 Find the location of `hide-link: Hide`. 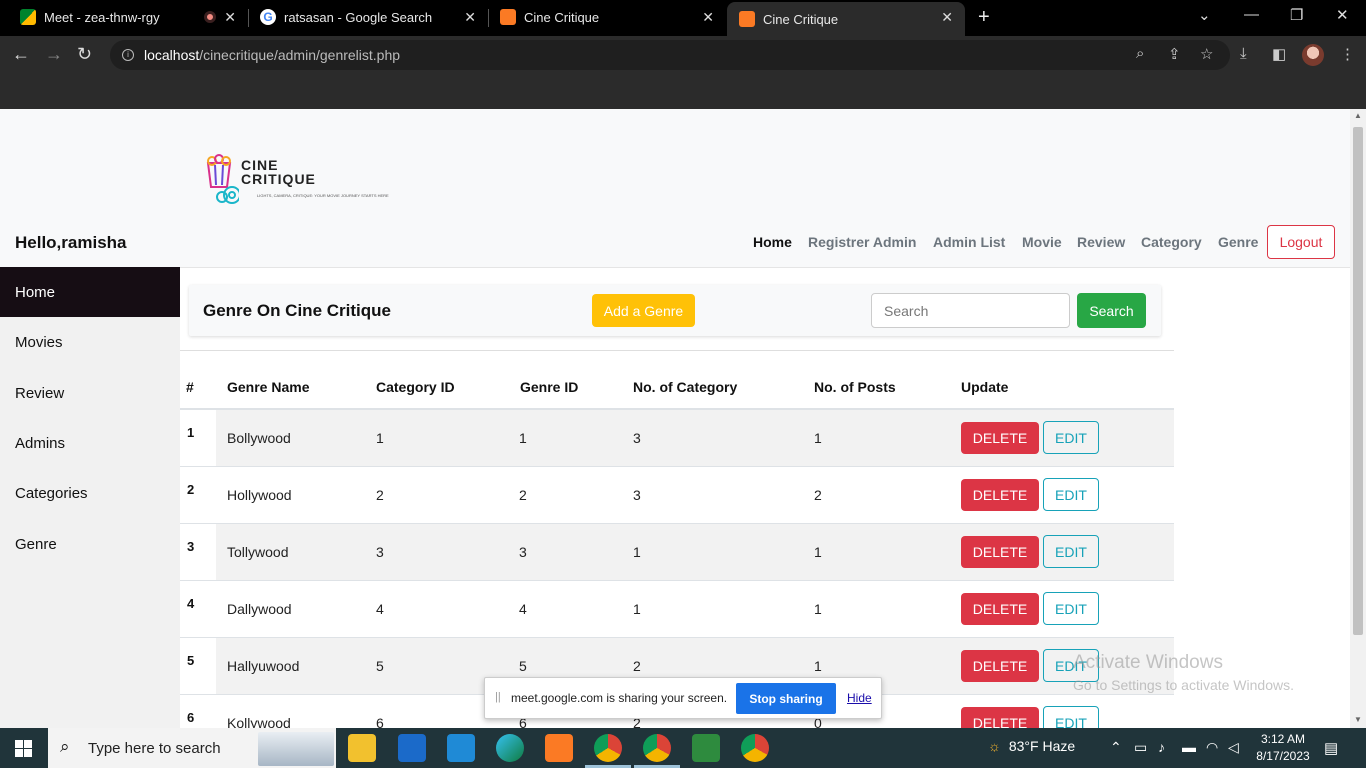

hide-link: Hide is located at coordinates (859, 698).